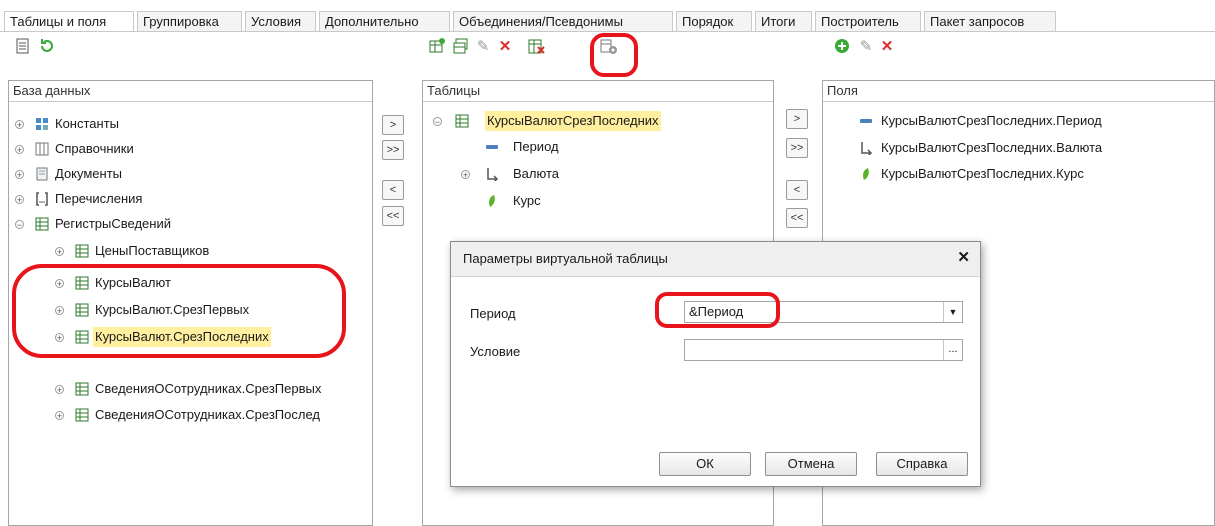 The image size is (1215, 526). I want to click on delete-field-icon: ✕, so click(887, 47).